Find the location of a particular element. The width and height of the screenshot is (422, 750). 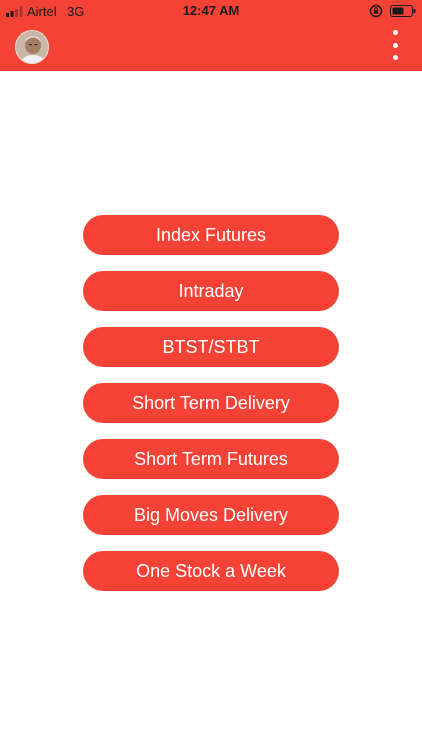

user-photo-icon is located at coordinates (32, 47).